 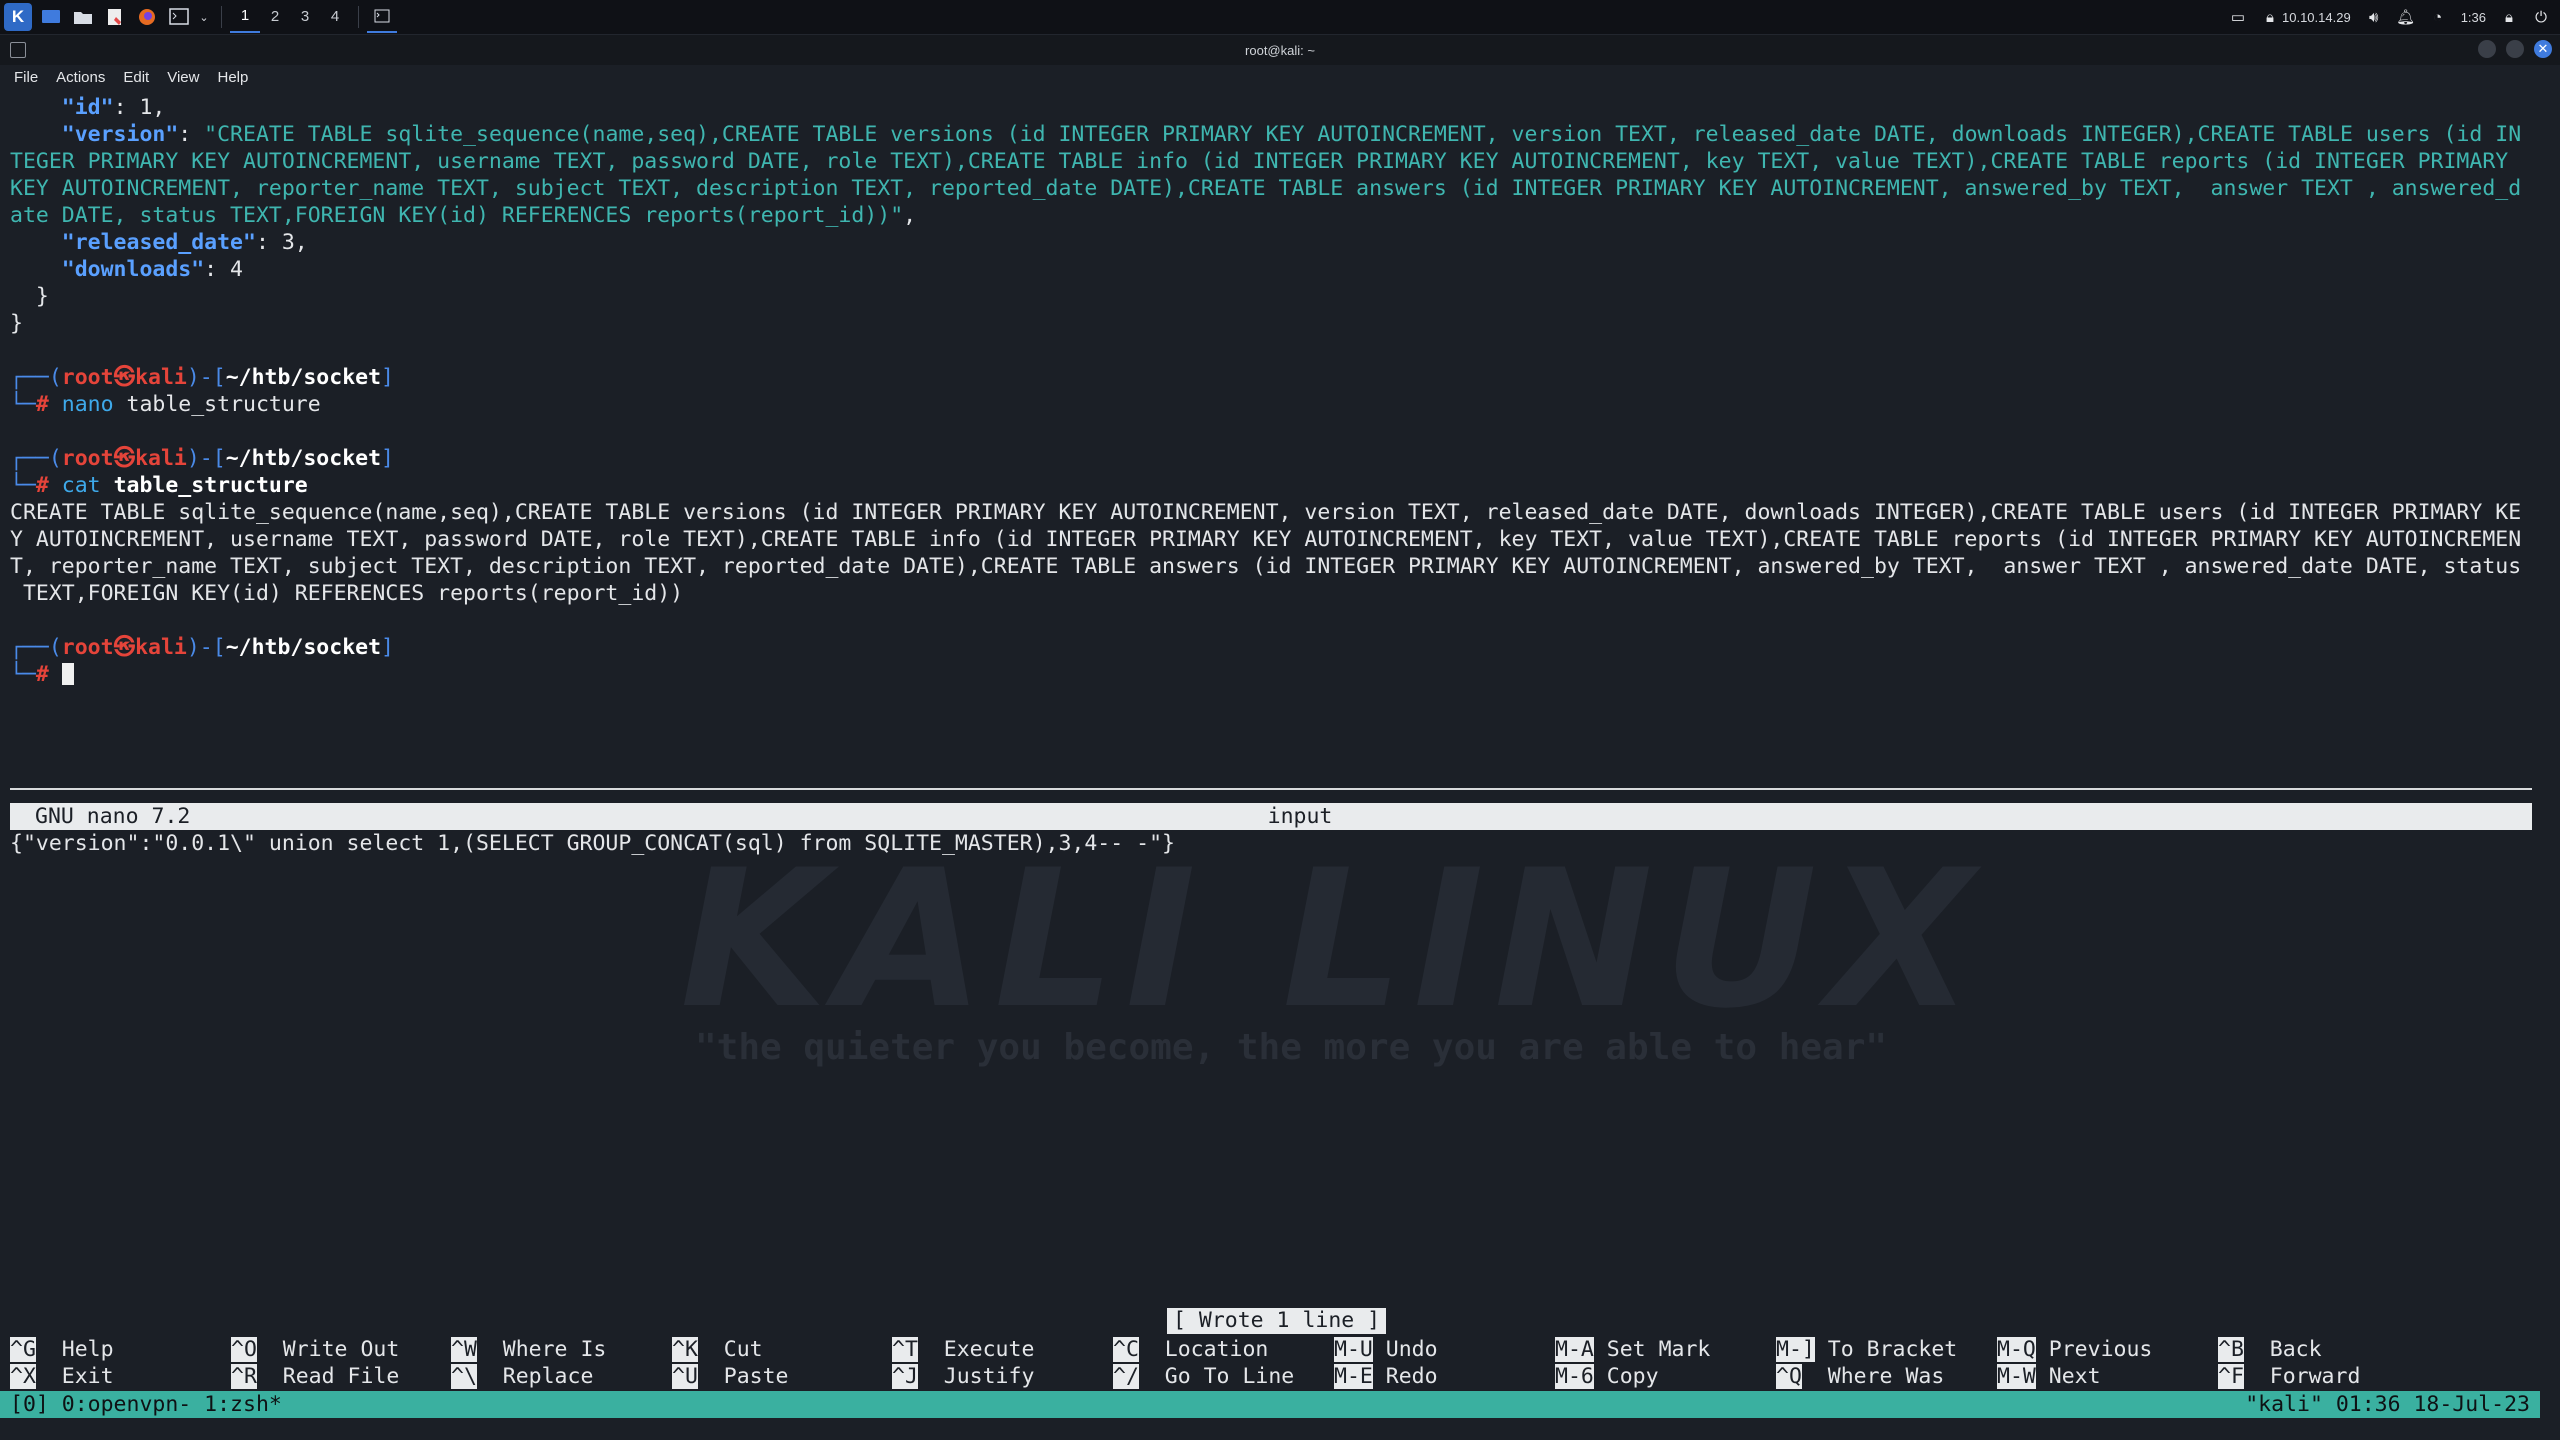 I want to click on nano-shortcut-undo: M-U Undo, so click(x=1386, y=1349).